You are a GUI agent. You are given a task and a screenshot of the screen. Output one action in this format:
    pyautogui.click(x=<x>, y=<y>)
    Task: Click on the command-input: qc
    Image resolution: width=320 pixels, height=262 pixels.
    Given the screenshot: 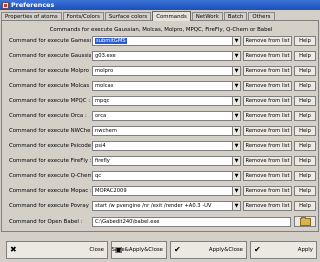 What is the action you would take?
    pyautogui.click(x=162, y=176)
    